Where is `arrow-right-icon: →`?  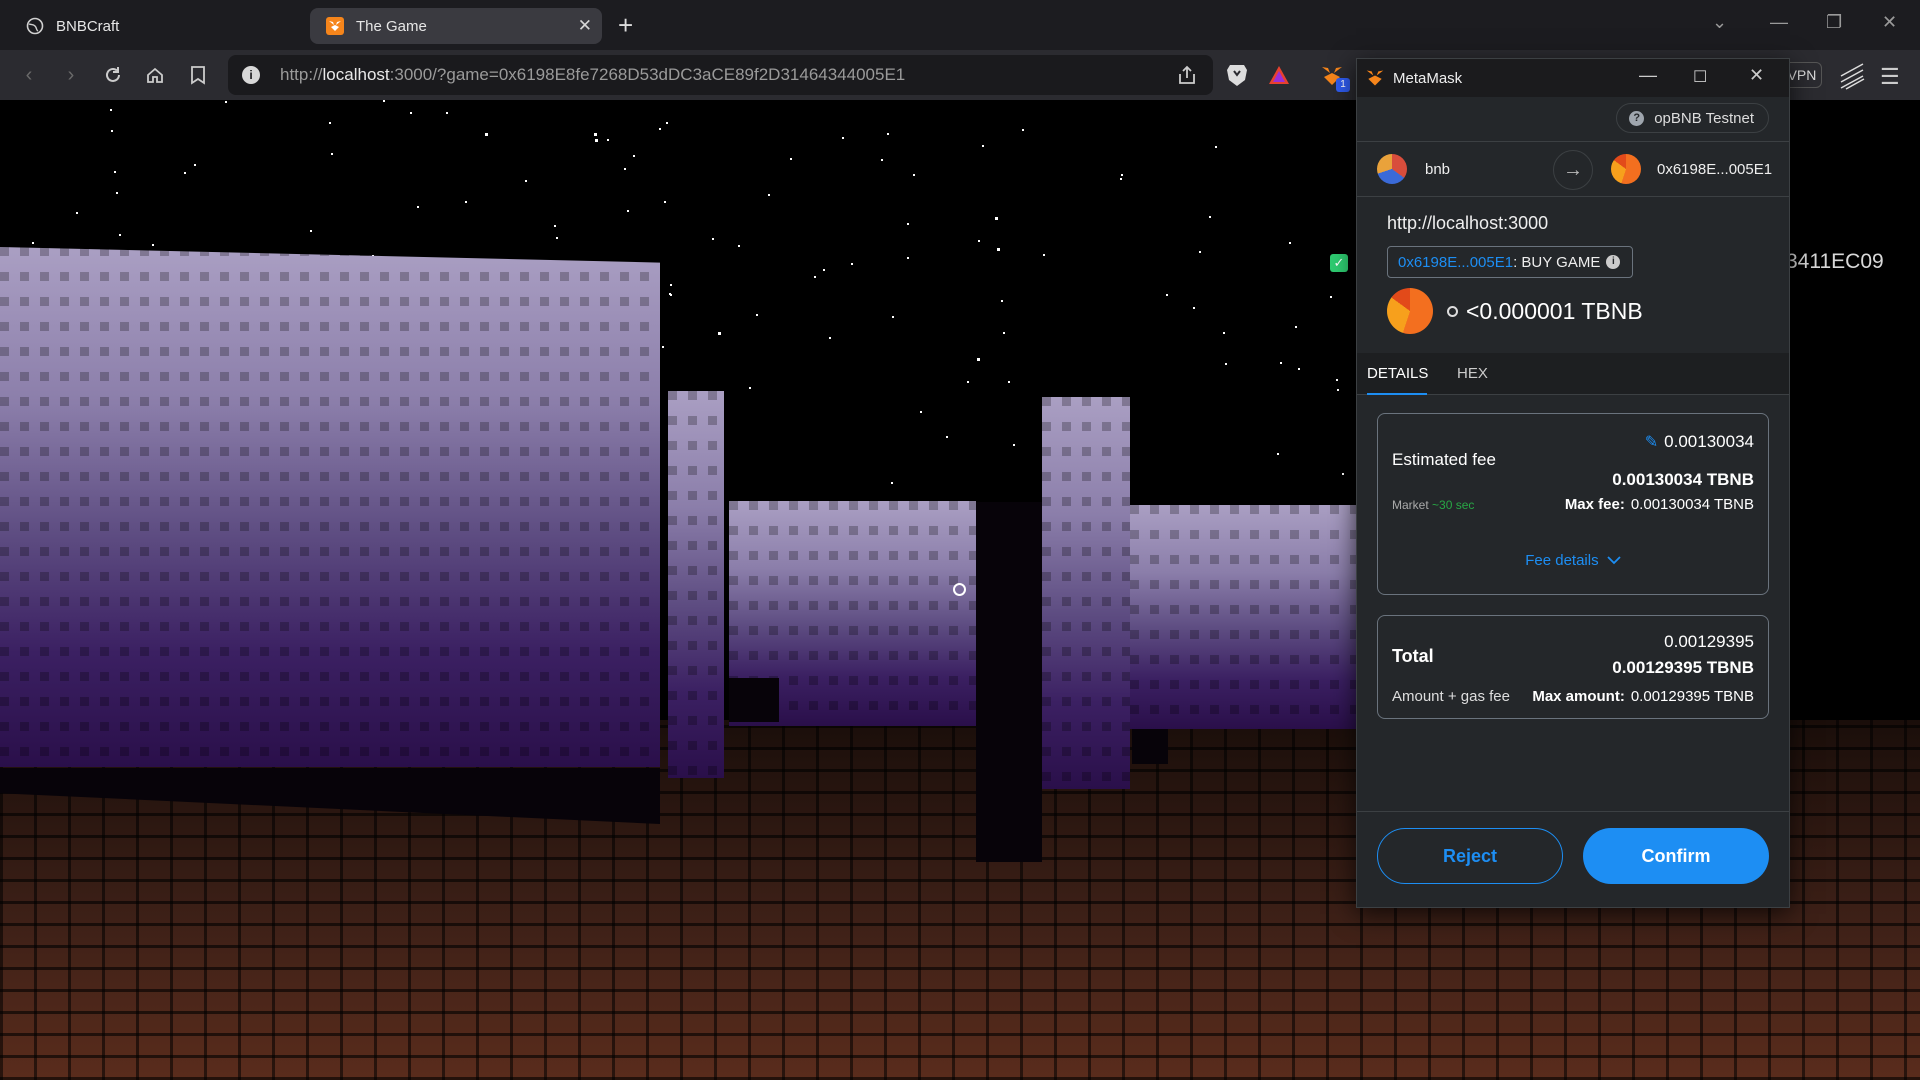 arrow-right-icon: → is located at coordinates (1573, 170).